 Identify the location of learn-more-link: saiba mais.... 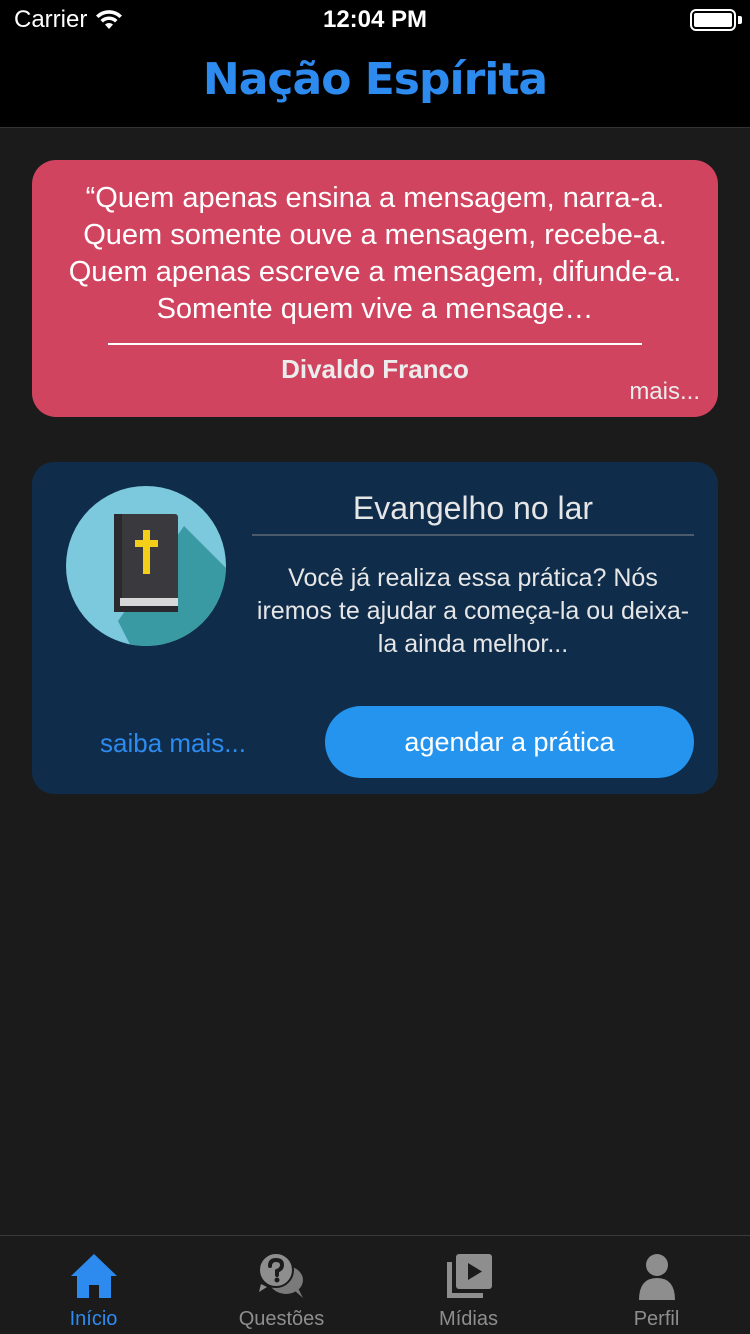
(173, 743).